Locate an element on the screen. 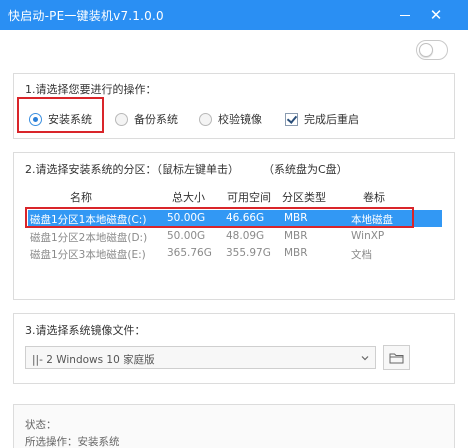 The image size is (468, 448). cell-total: 365.76G is located at coordinates (189, 253).